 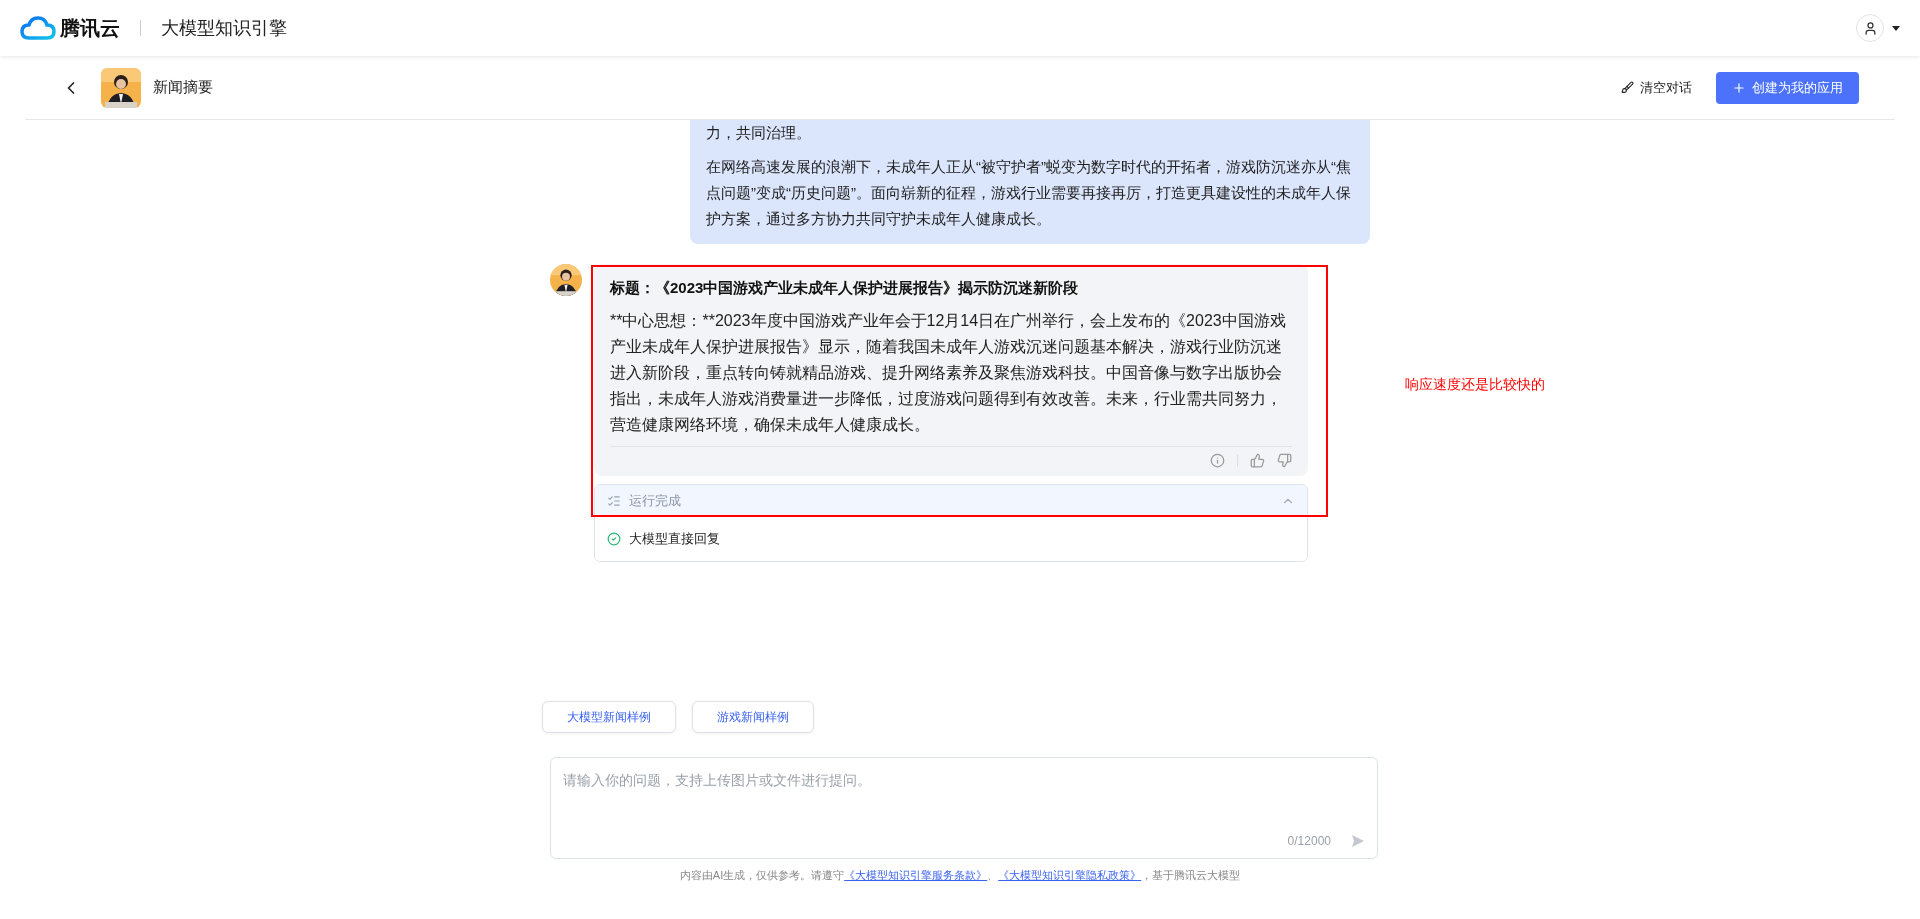 I want to click on thumbs-down-icon, so click(x=1284, y=460).